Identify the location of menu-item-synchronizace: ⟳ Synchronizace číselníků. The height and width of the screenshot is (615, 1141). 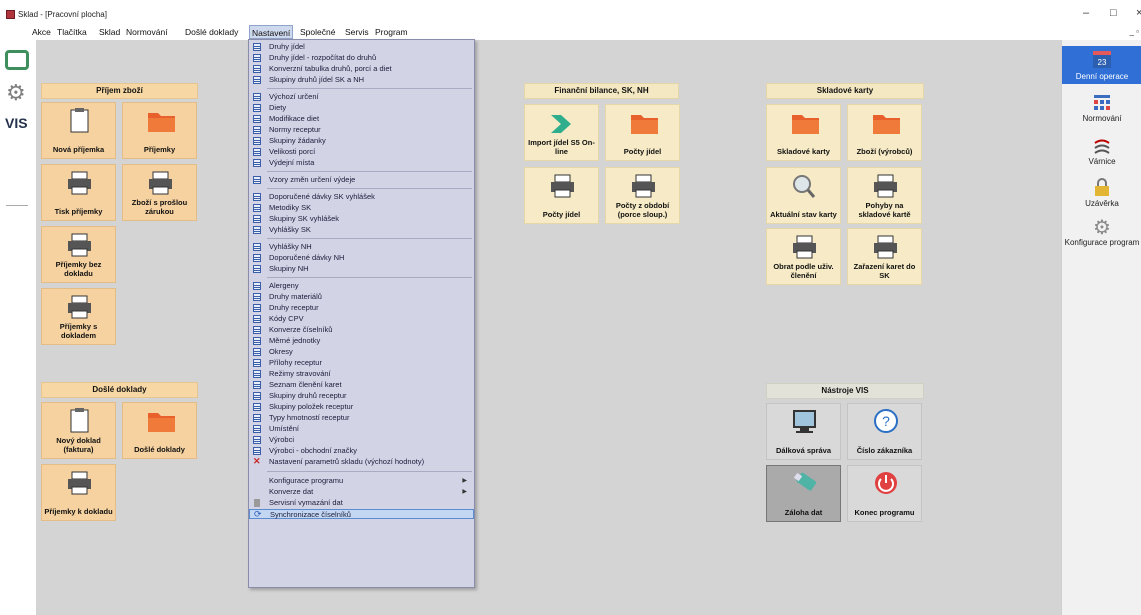
(361, 514).